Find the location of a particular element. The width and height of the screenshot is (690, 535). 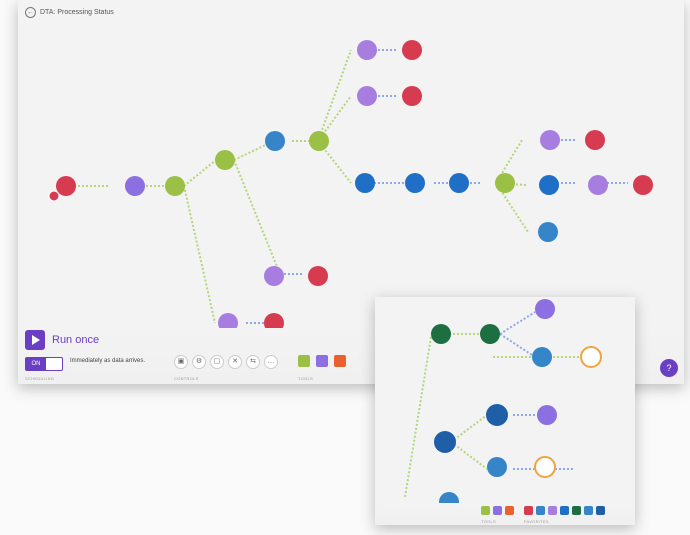

favorite-icon is located at coordinates (588, 510).